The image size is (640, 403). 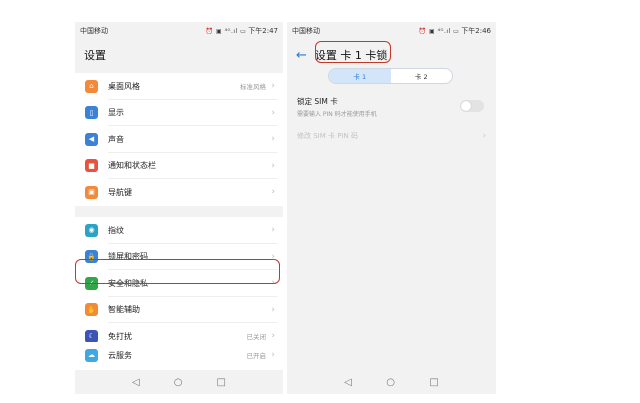 What do you see at coordinates (91, 166) in the screenshot?
I see `notification-icon: ■` at bounding box center [91, 166].